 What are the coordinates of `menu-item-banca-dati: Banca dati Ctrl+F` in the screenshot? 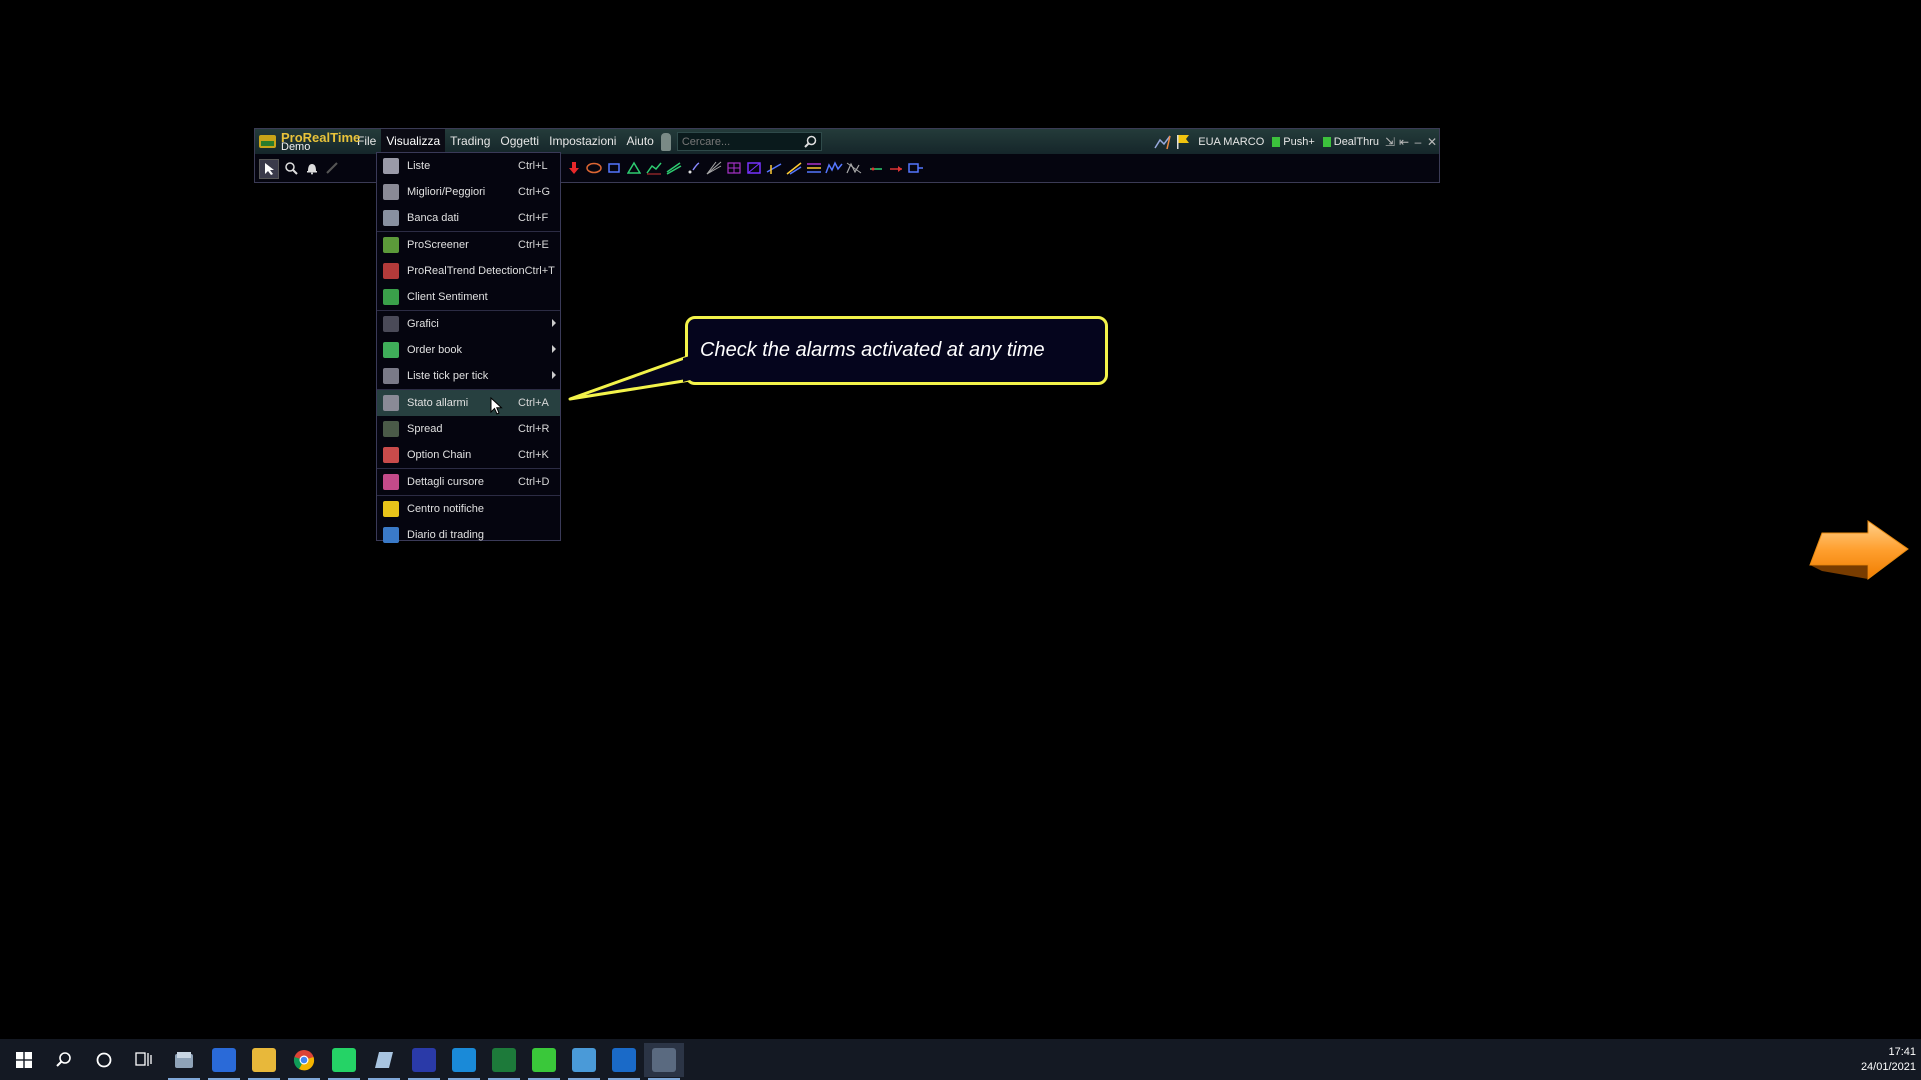 It's located at (468, 218).